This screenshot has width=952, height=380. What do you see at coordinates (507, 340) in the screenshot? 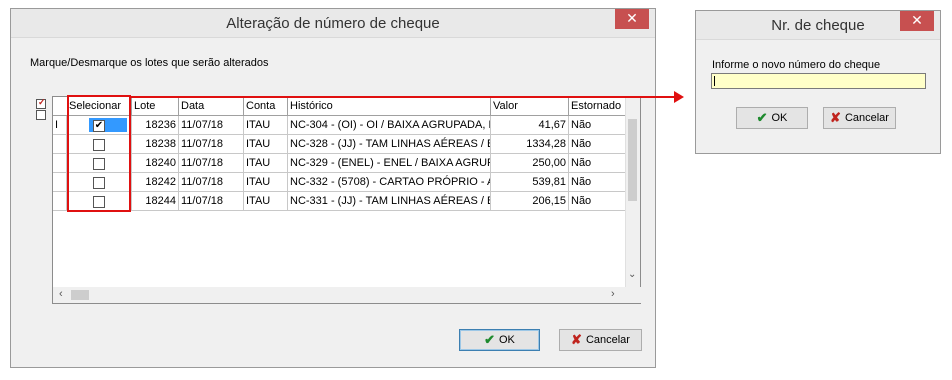
I see `main-ok-label: OK` at bounding box center [507, 340].